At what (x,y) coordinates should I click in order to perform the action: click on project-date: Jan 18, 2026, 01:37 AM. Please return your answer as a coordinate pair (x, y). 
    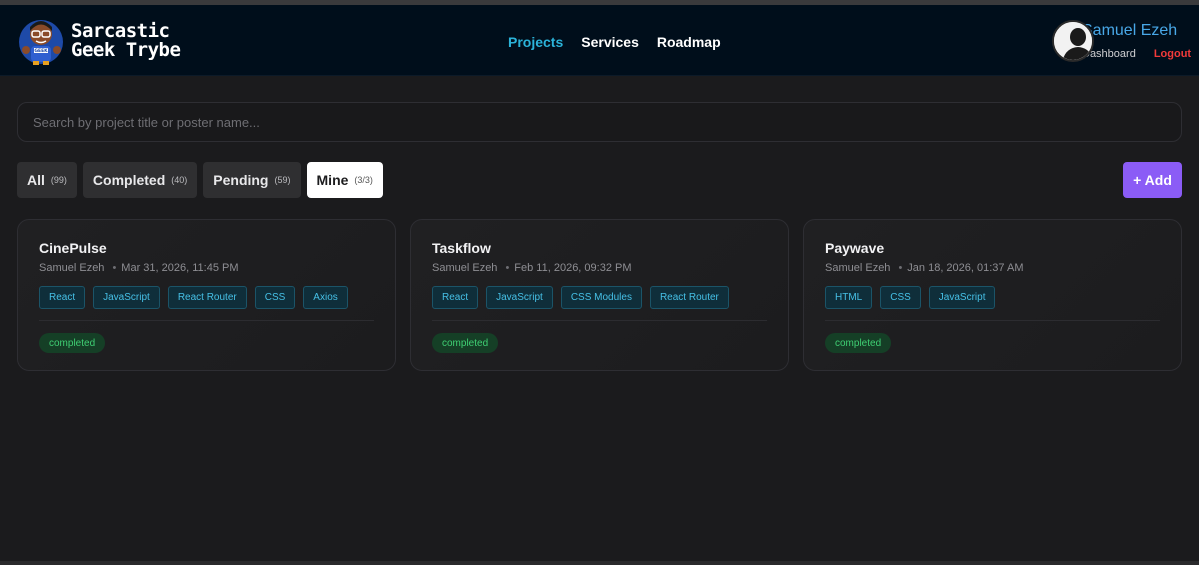
    Looking at the image, I should click on (965, 268).